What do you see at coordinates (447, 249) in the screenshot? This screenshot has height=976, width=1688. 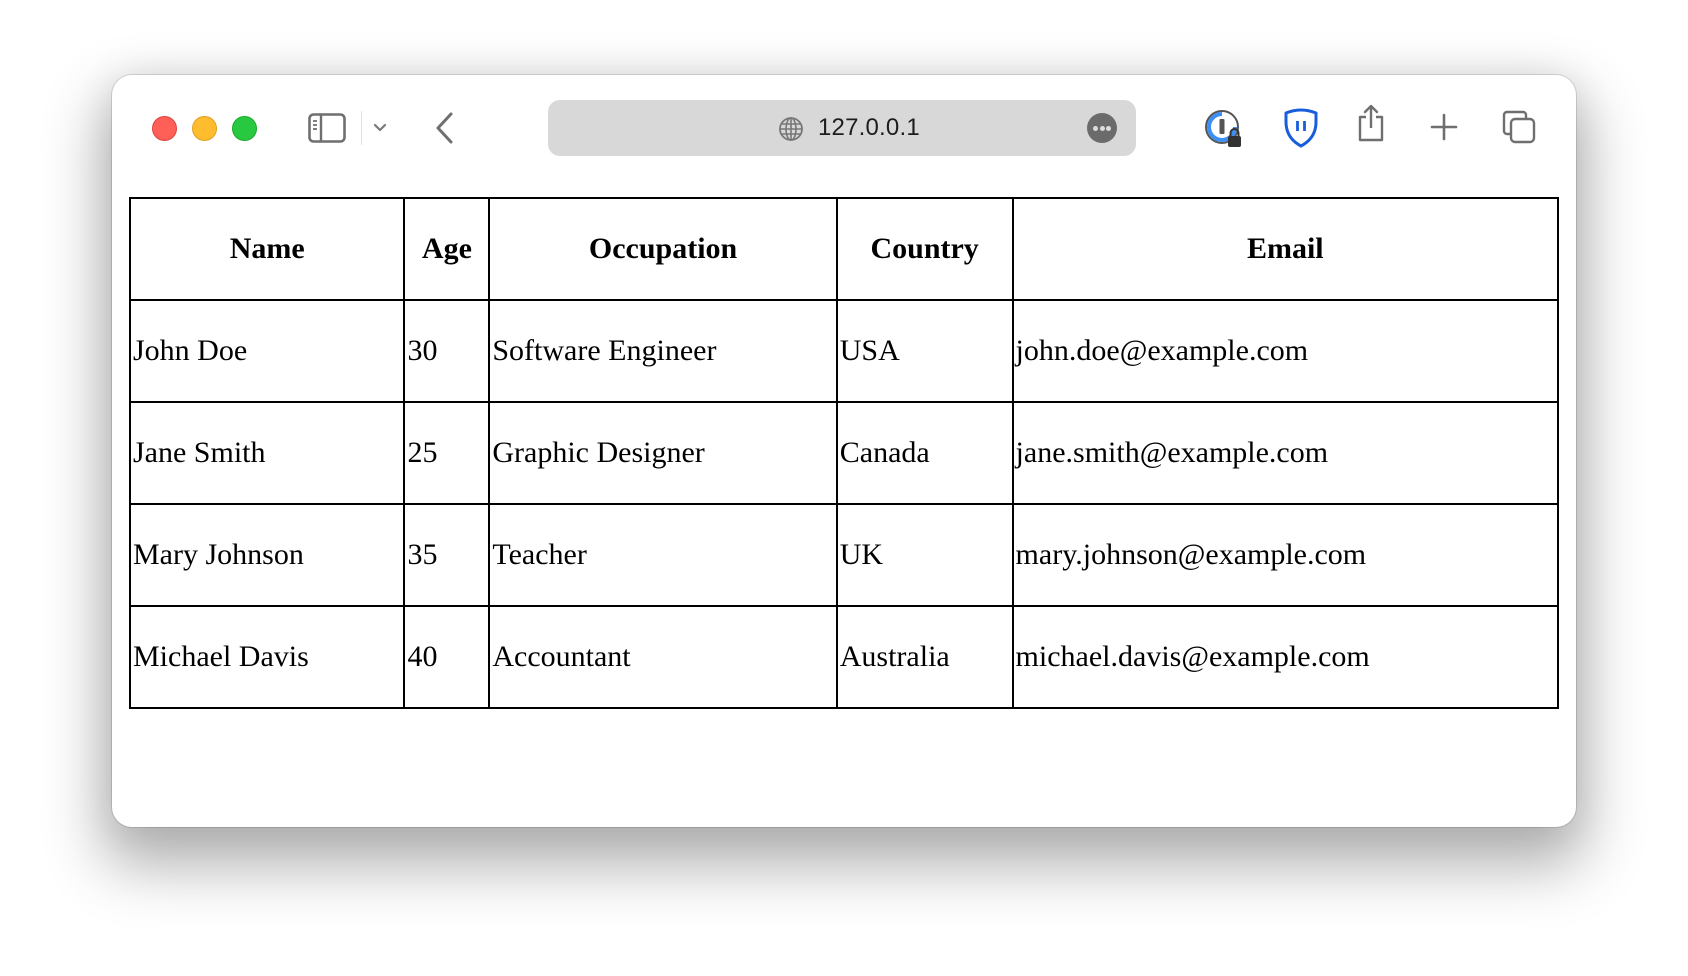 I see `column-header-age: Age` at bounding box center [447, 249].